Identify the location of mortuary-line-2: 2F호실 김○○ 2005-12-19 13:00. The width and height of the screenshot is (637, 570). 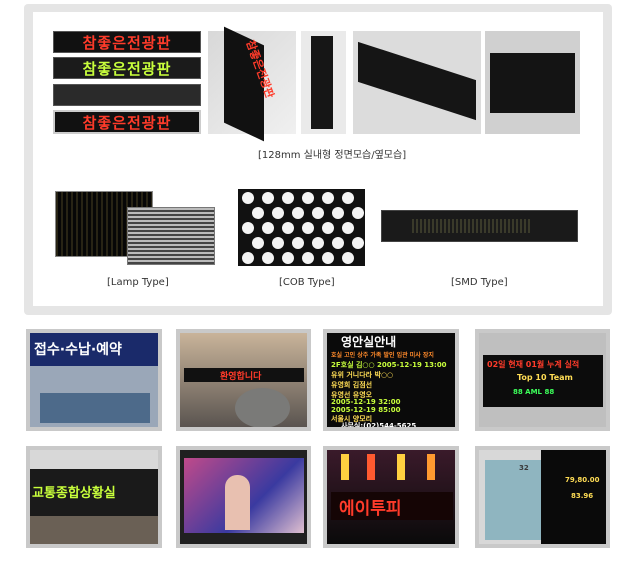
(389, 365).